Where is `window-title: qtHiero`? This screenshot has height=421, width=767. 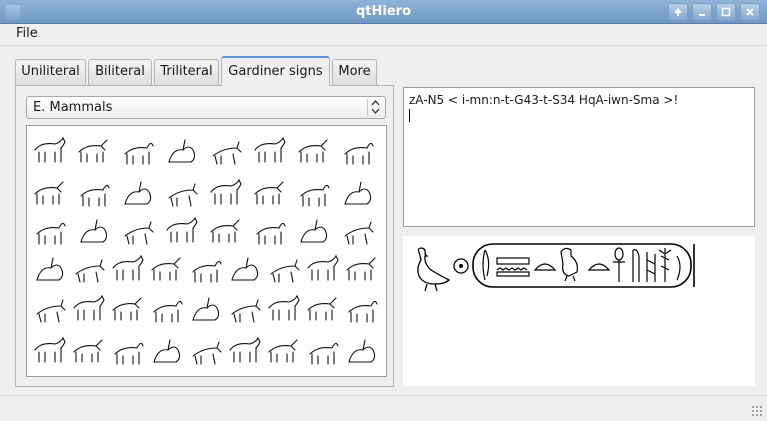 window-title: qtHiero is located at coordinates (383, 11).